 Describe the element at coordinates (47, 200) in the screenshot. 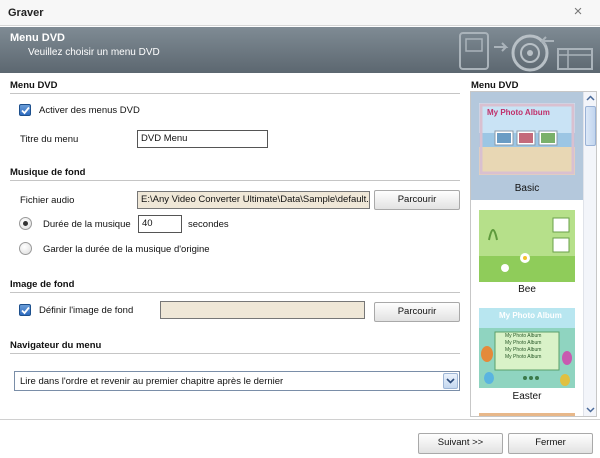

I see `audio-file-label: Fichier audio` at that location.